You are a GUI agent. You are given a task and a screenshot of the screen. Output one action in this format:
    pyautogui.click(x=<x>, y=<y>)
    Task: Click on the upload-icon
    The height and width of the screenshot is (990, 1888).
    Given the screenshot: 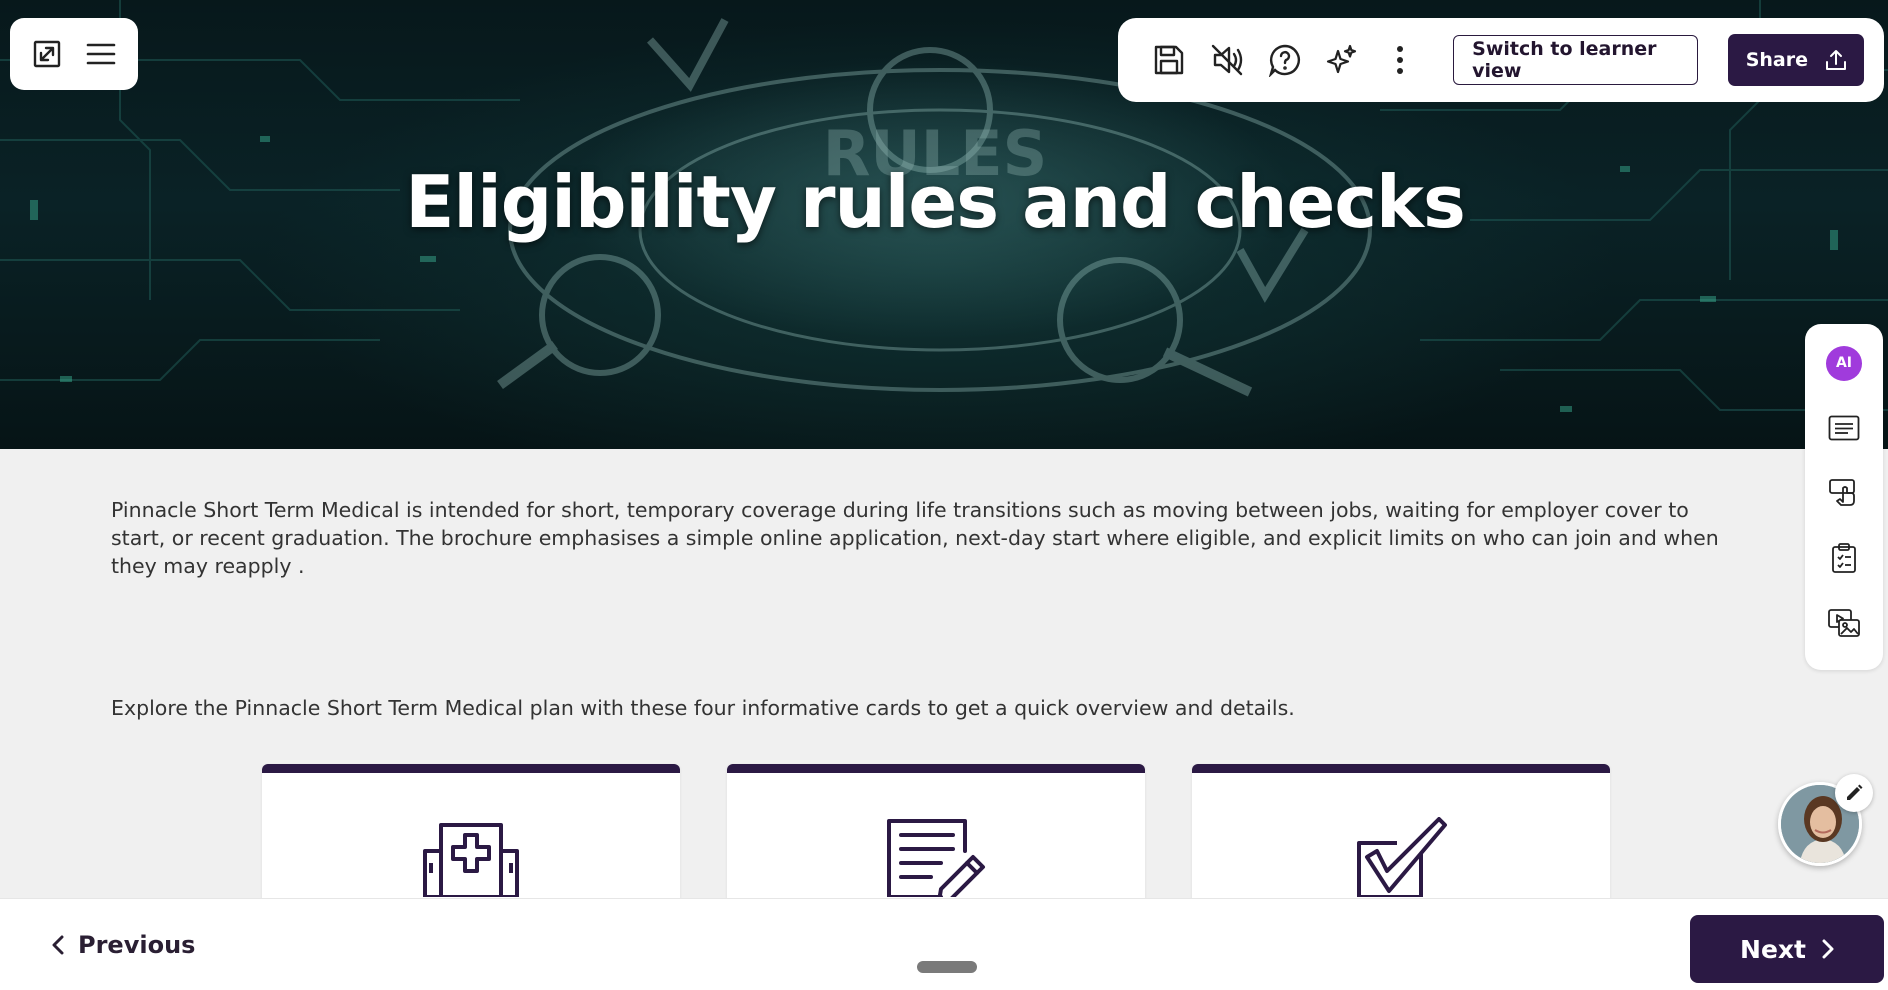 What is the action you would take?
    pyautogui.click(x=1836, y=60)
    